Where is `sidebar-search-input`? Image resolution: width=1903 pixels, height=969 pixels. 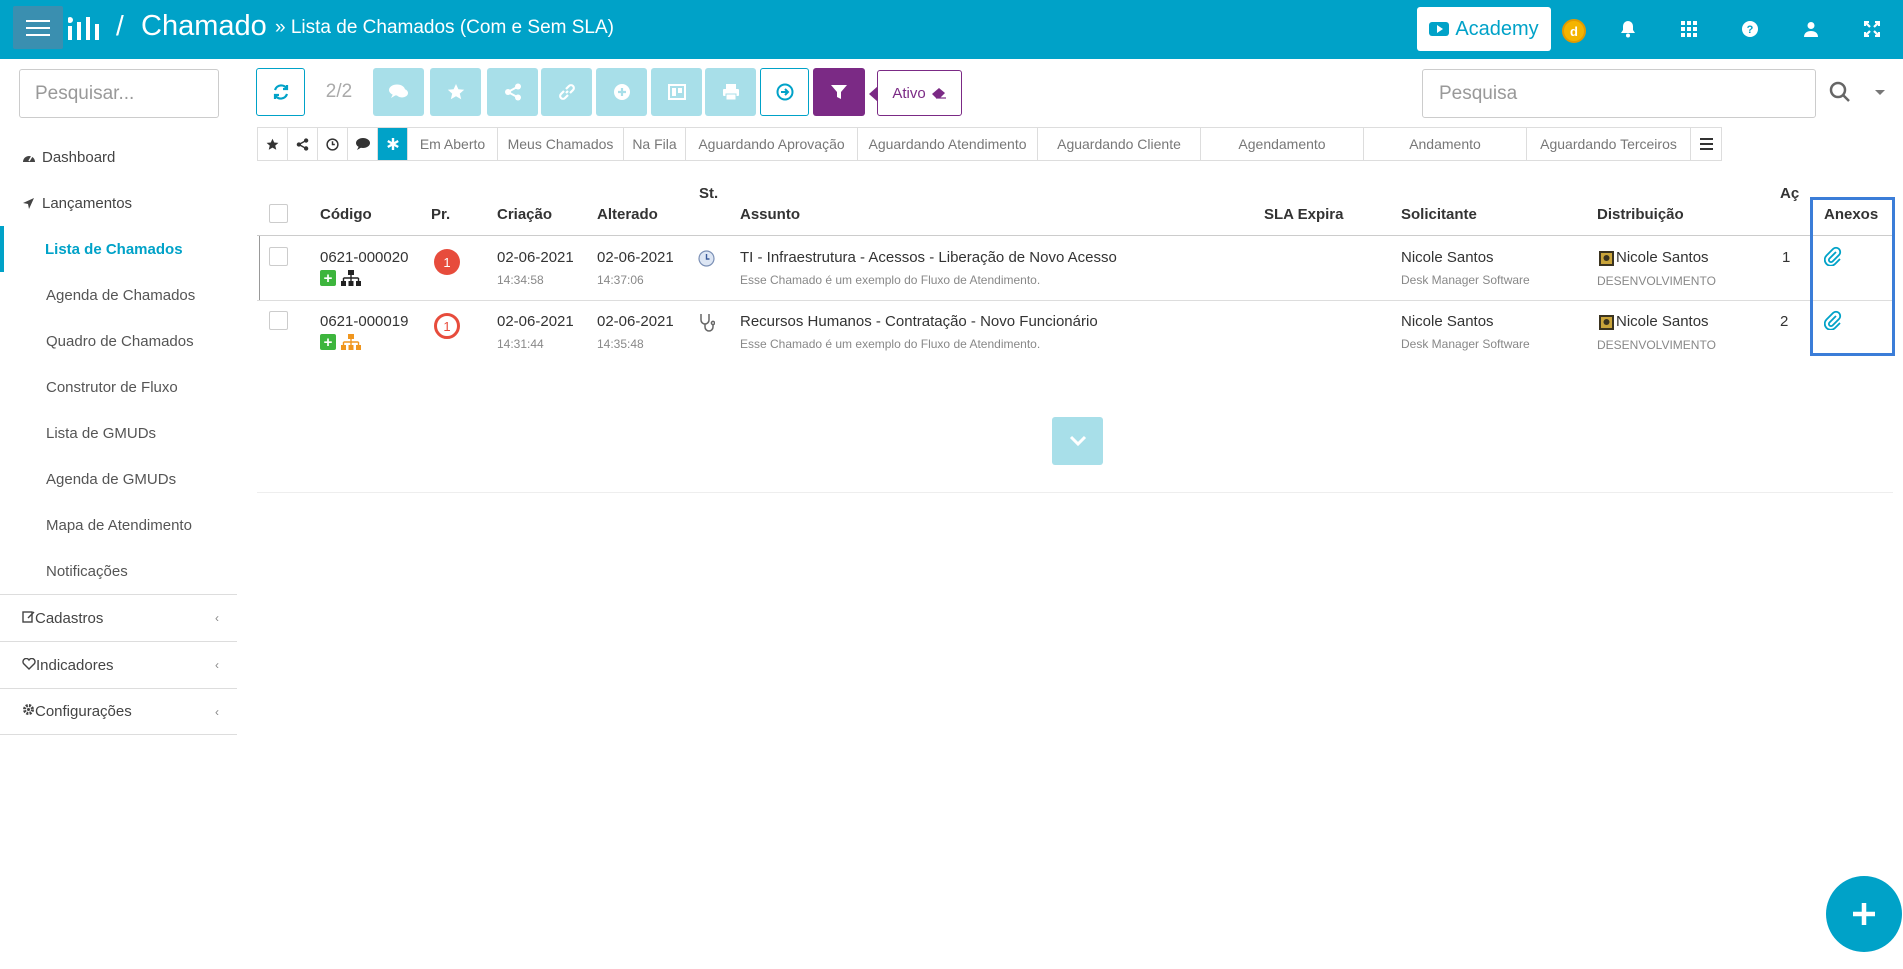
sidebar-search-input is located at coordinates (119, 93).